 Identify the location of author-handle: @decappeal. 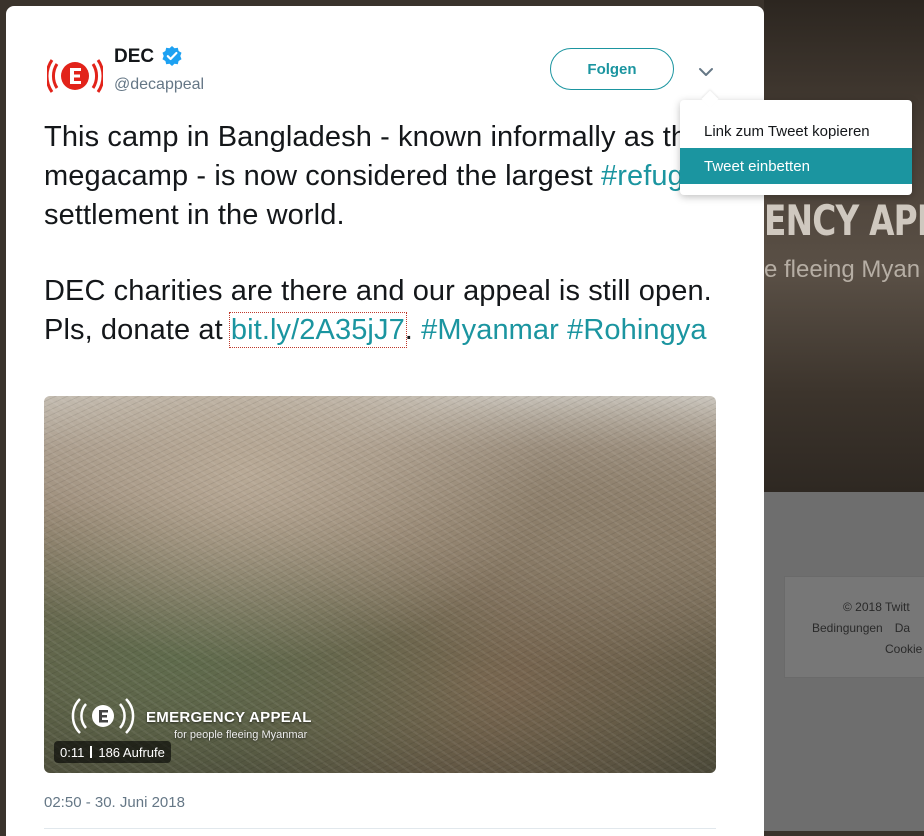
(159, 85).